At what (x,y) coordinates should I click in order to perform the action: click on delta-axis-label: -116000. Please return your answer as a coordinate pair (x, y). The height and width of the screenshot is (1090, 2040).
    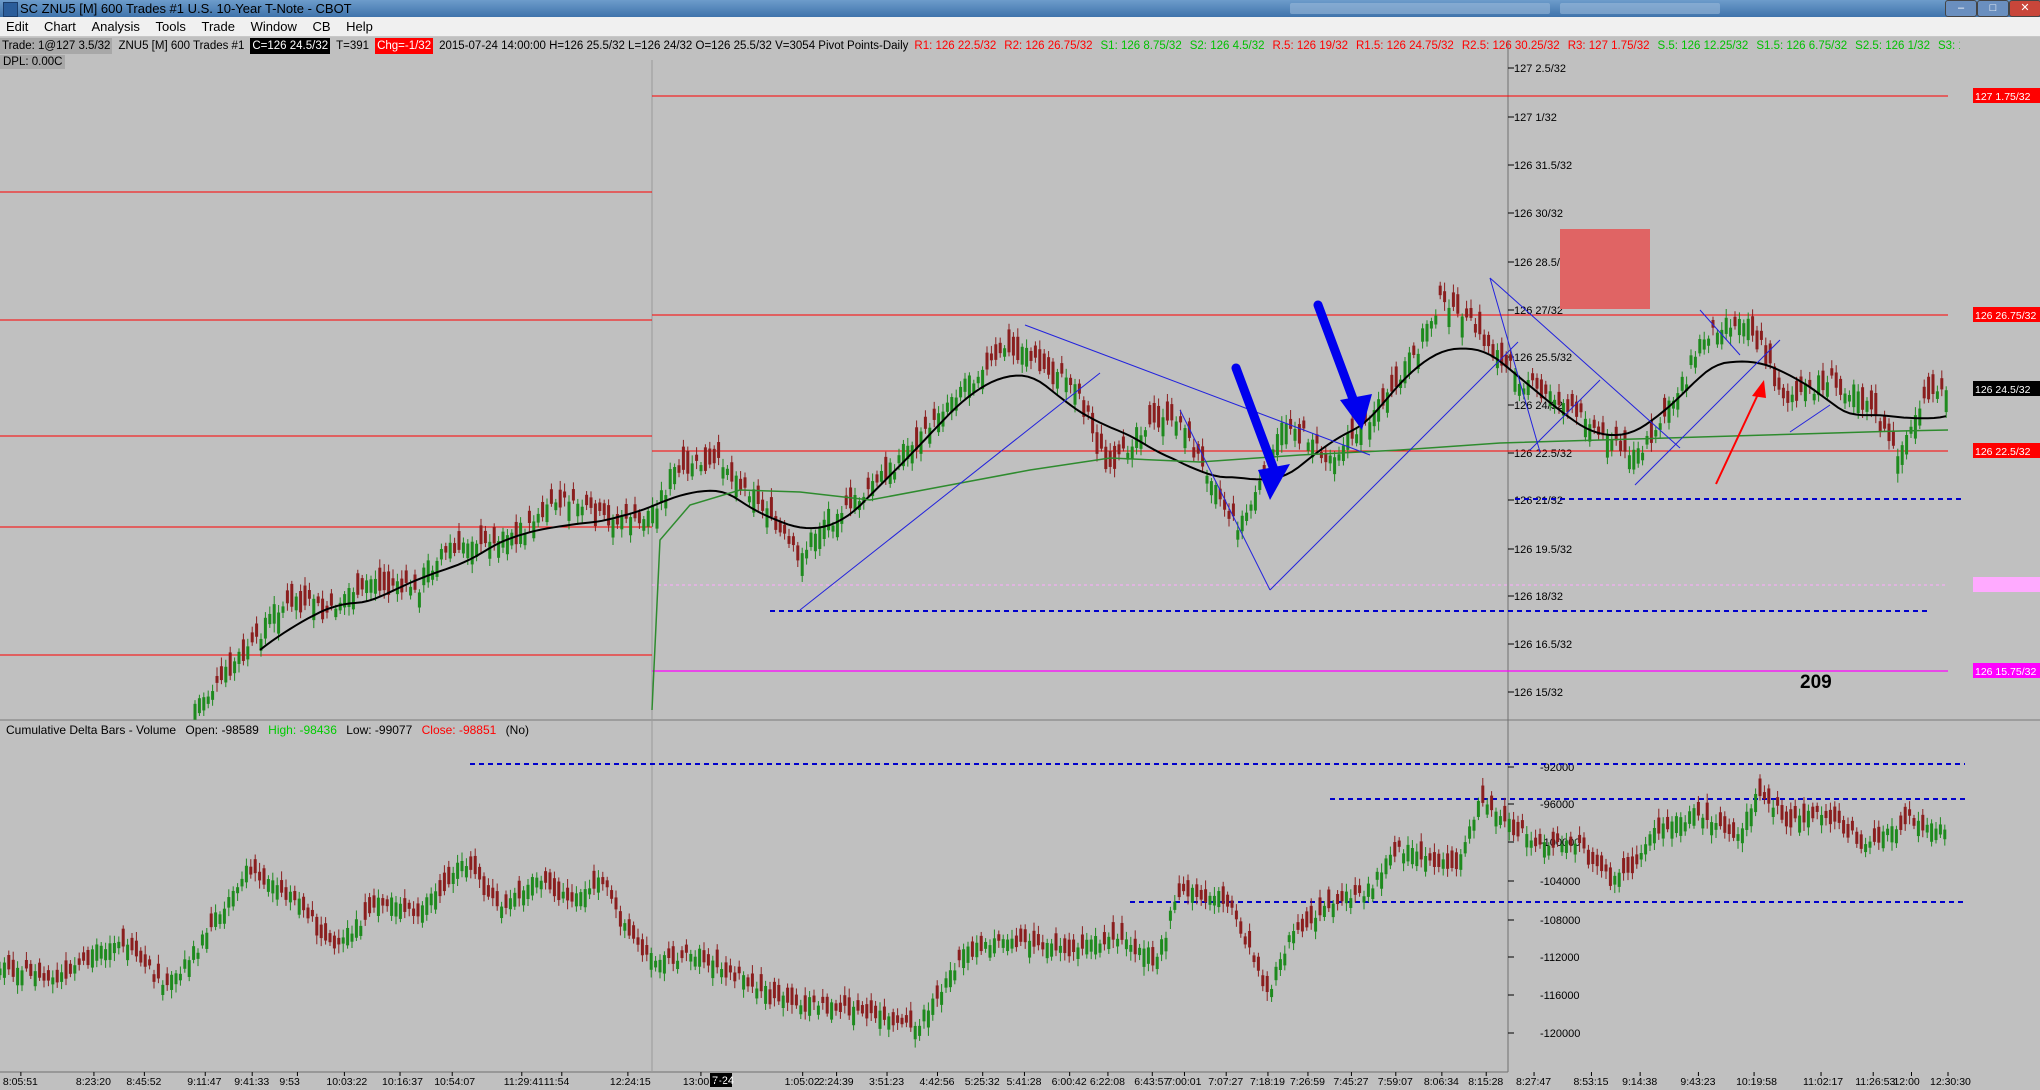
    Looking at the image, I should click on (1560, 996).